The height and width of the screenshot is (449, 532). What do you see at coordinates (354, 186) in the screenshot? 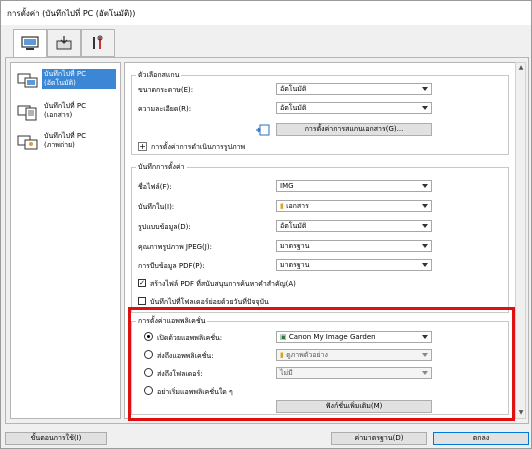
I see `file-name-select: IMG` at bounding box center [354, 186].